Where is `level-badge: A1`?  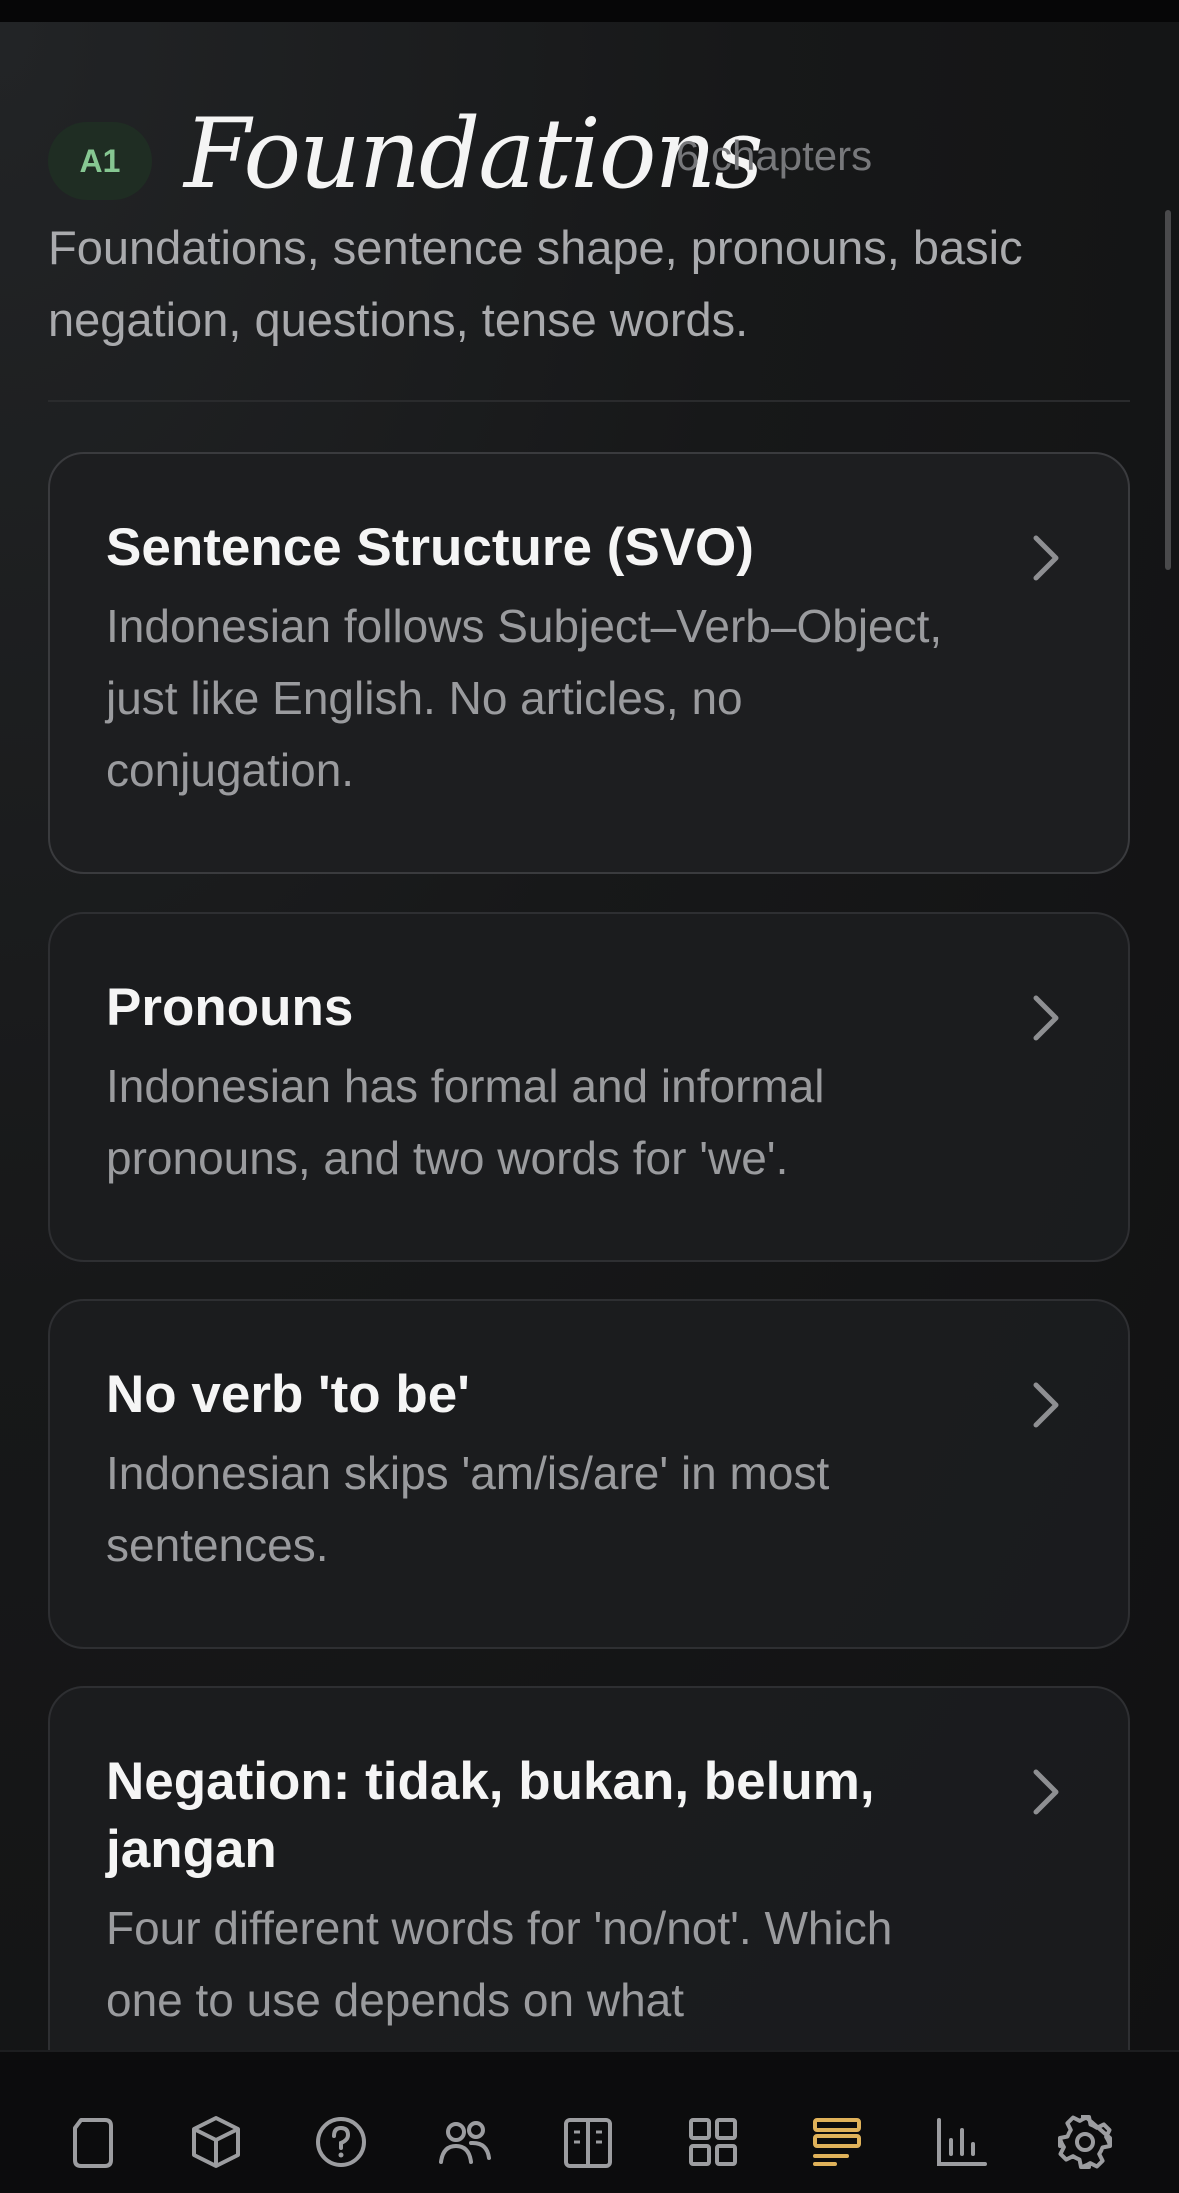
level-badge: A1 is located at coordinates (100, 161).